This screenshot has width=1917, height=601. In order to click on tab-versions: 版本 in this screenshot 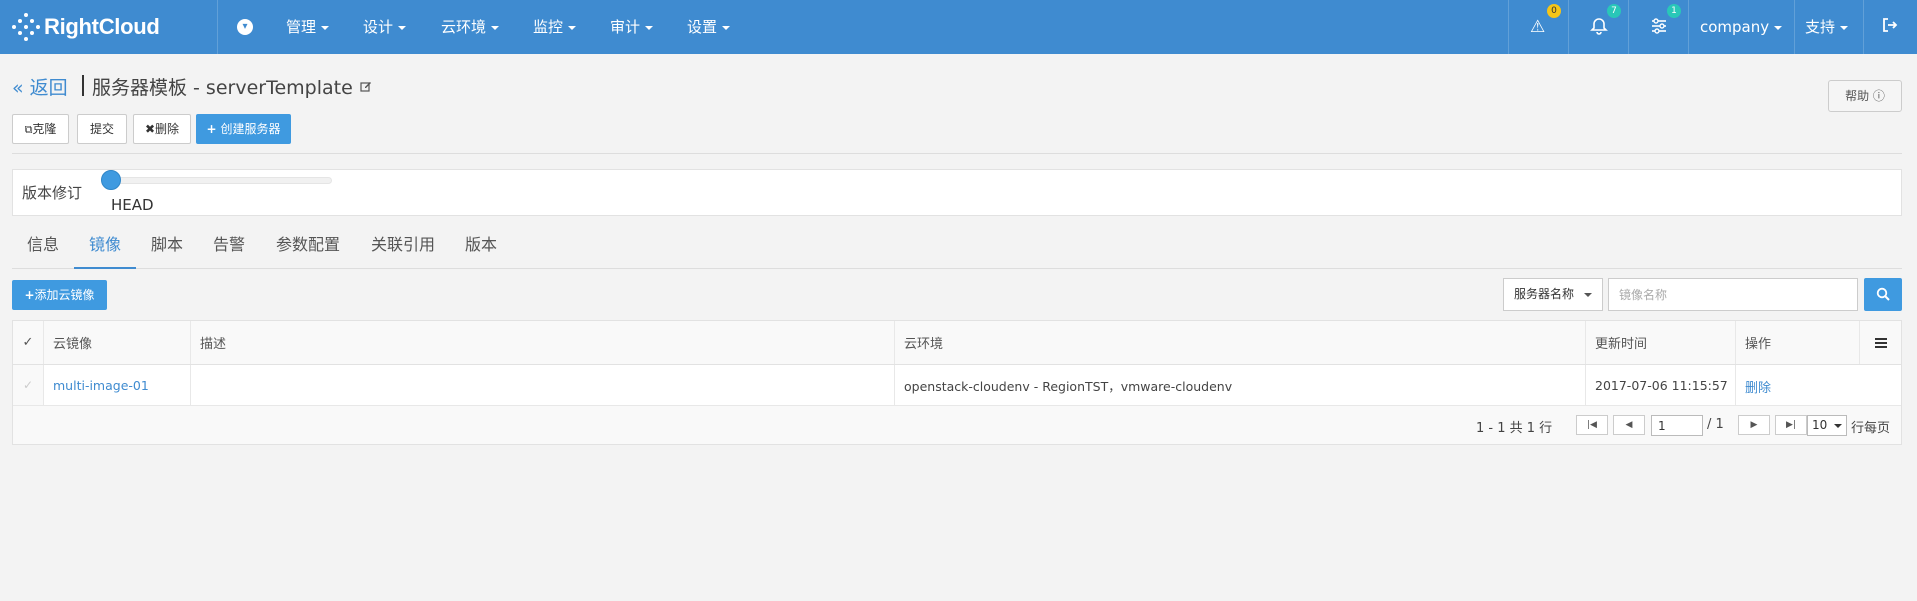, I will do `click(481, 246)`.